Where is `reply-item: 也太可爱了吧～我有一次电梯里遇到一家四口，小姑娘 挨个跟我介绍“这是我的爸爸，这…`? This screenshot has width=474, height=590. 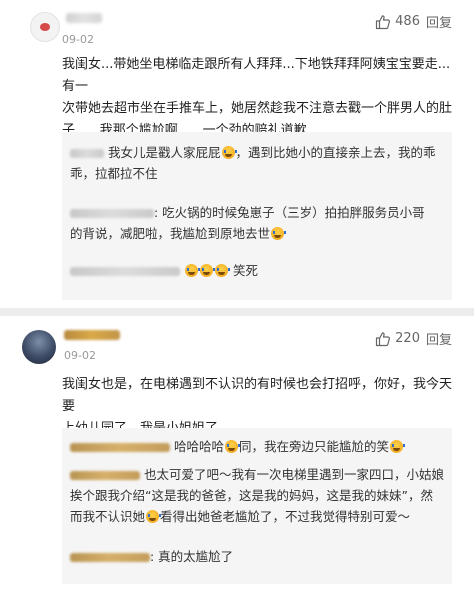 reply-item: 也太可爱了吧～我有一次电梯里遇到一家四口，小姑娘 挨个跟我介绍“这是我的爸爸，这… is located at coordinates (262, 495).